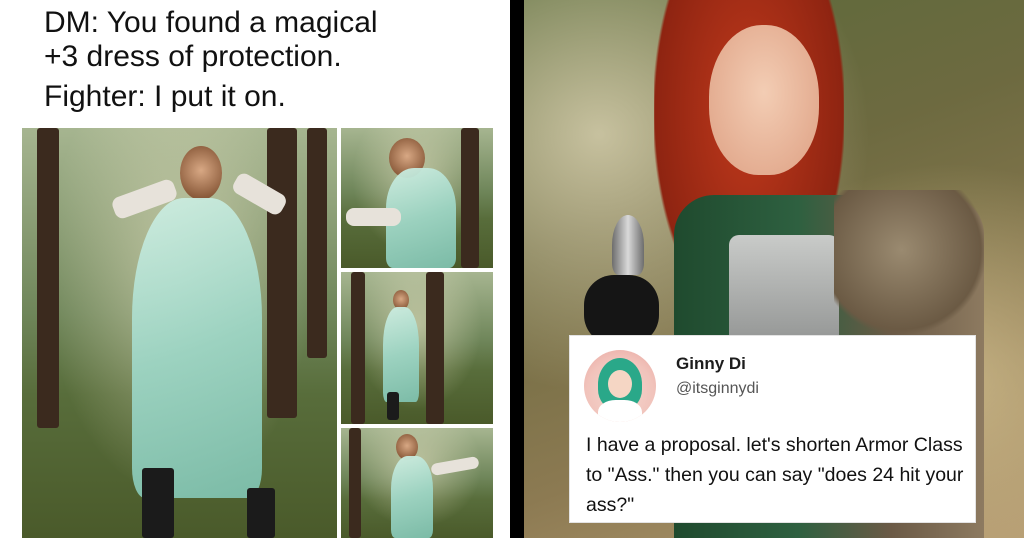 This screenshot has height=538, width=1024. I want to click on meme-caption-line-1: DM: You found a magical, so click(211, 22).